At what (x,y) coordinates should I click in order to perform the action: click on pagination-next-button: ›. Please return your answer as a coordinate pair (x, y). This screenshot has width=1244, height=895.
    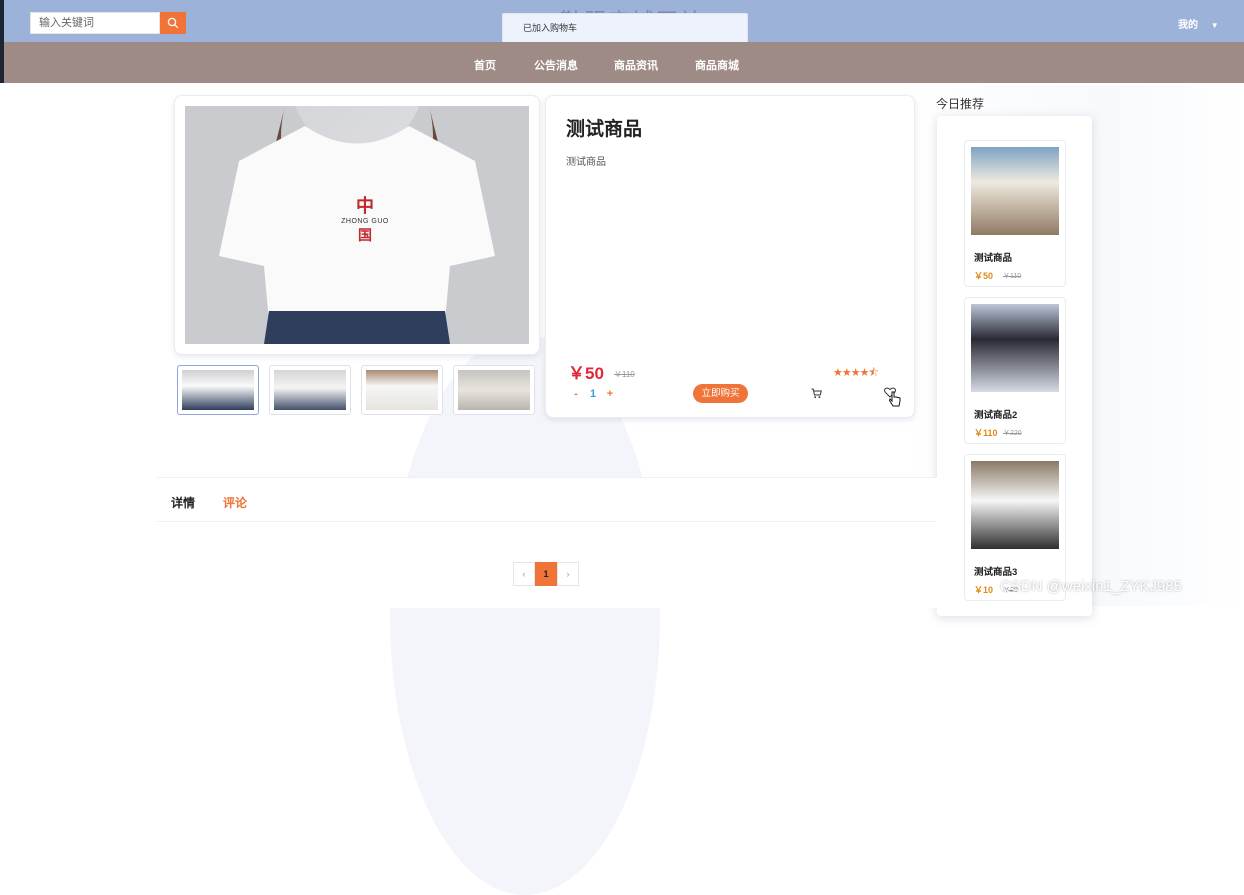
    Looking at the image, I should click on (568, 574).